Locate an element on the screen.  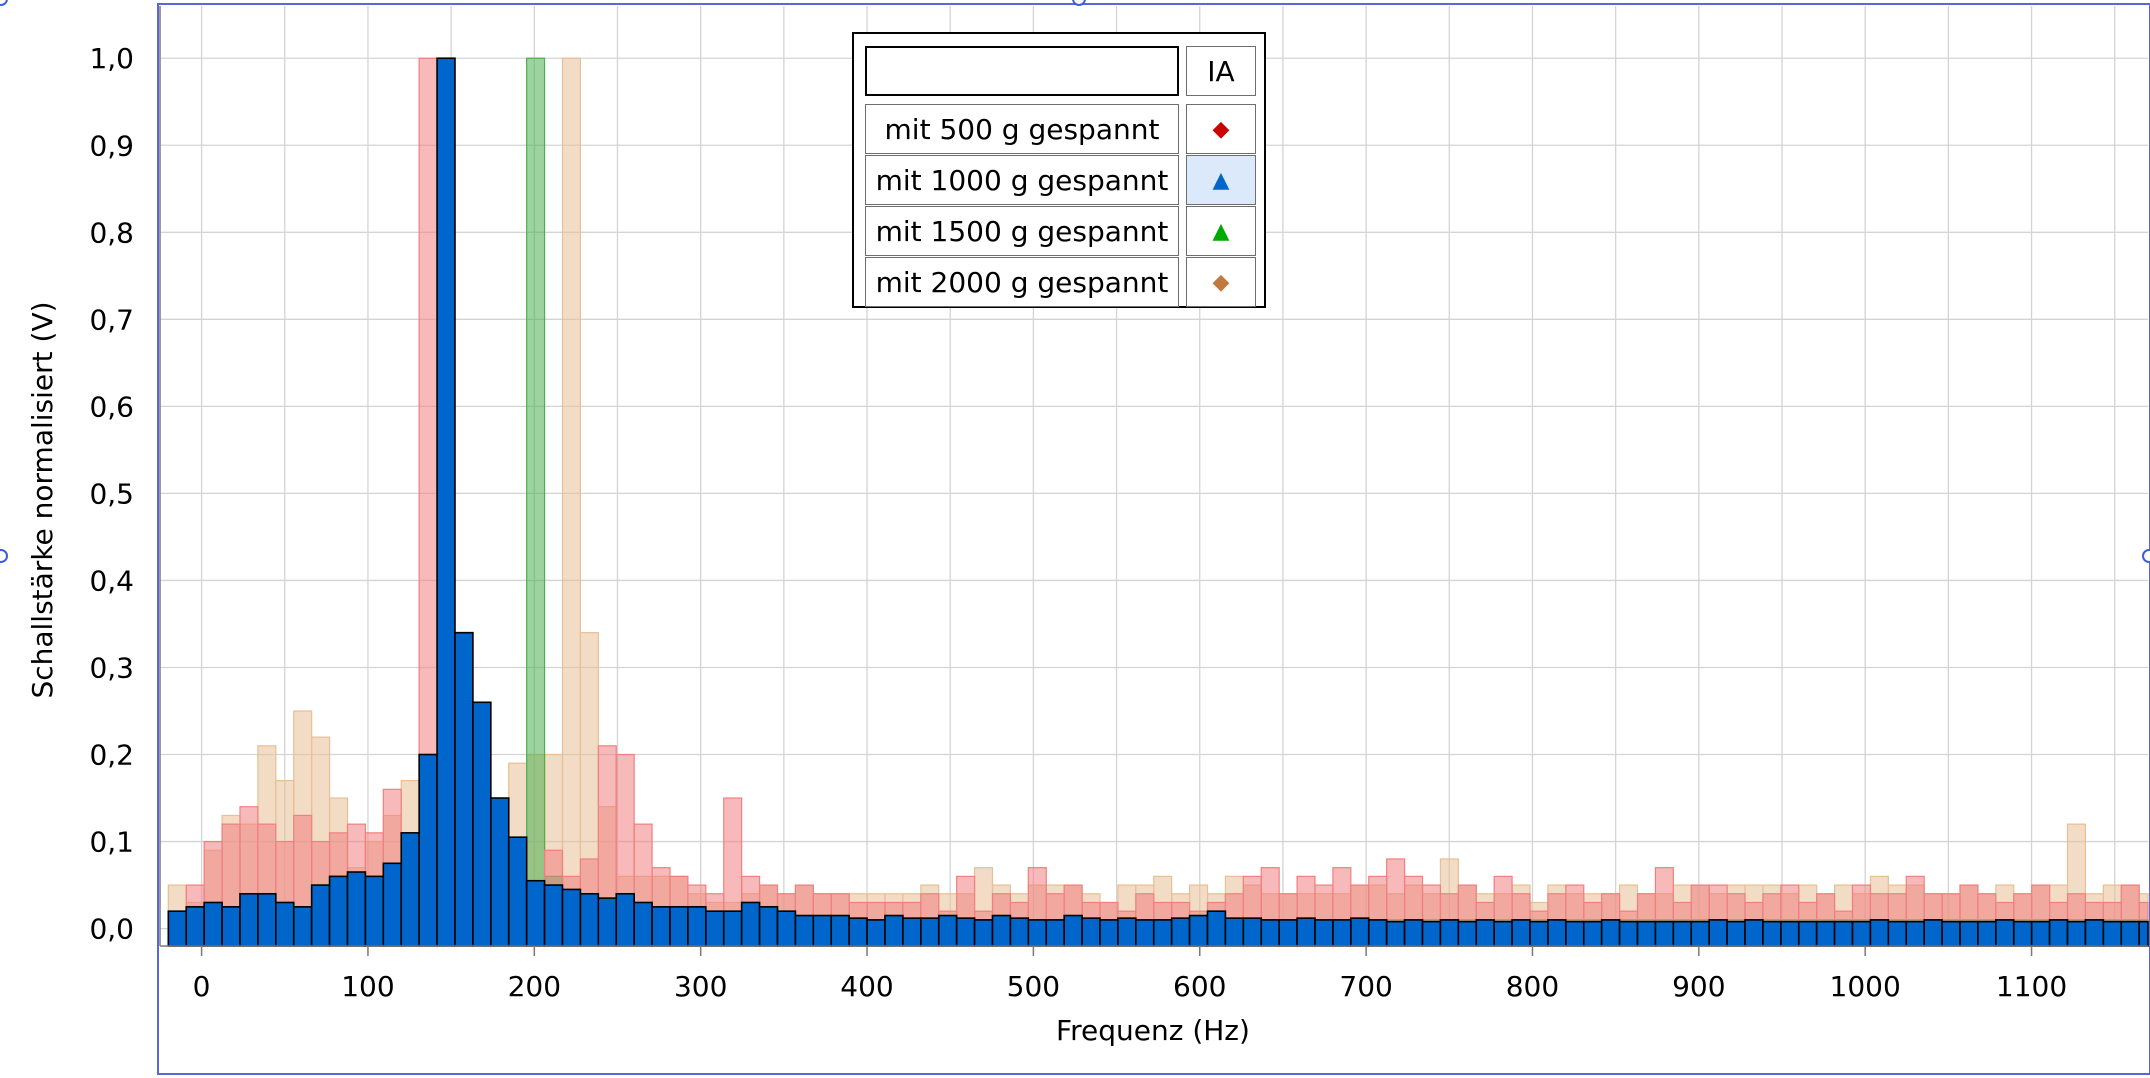
y-tick-label: 0,3 is located at coordinates (111, 667).